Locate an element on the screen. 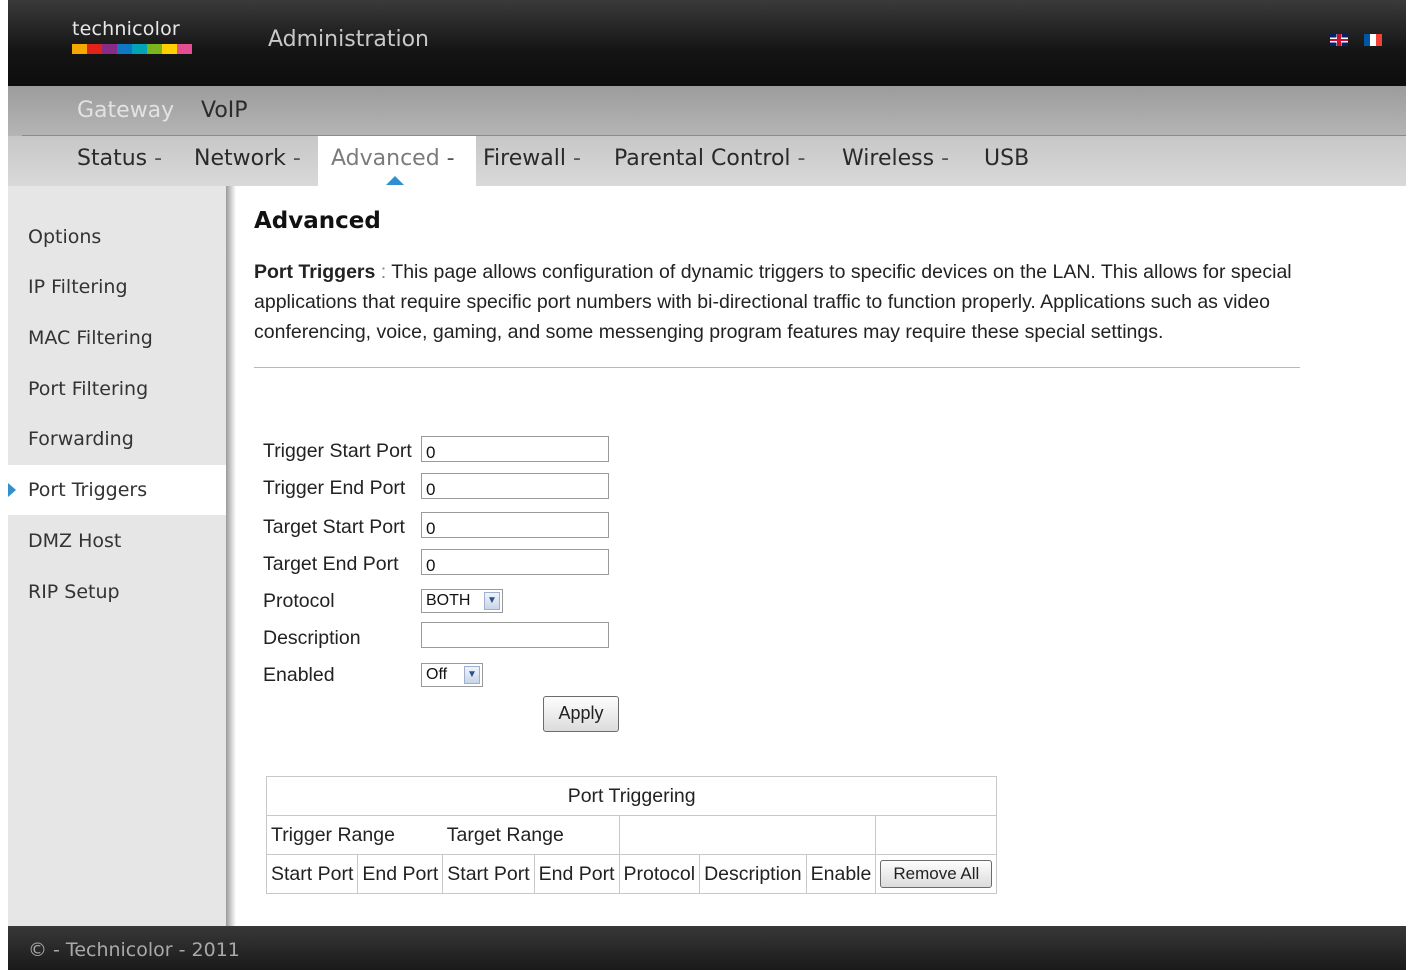  sidebar-item-rip-setup: RIP Setup is located at coordinates (117, 592).